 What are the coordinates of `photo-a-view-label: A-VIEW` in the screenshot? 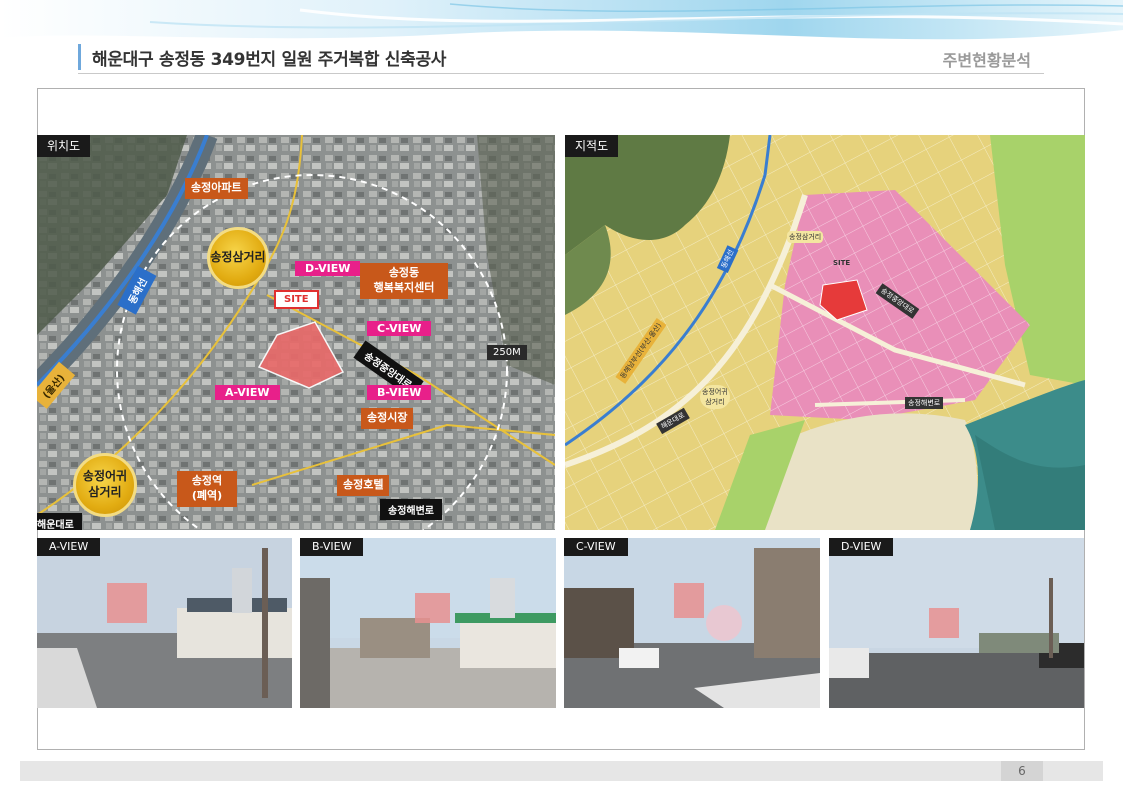 It's located at (69, 547).